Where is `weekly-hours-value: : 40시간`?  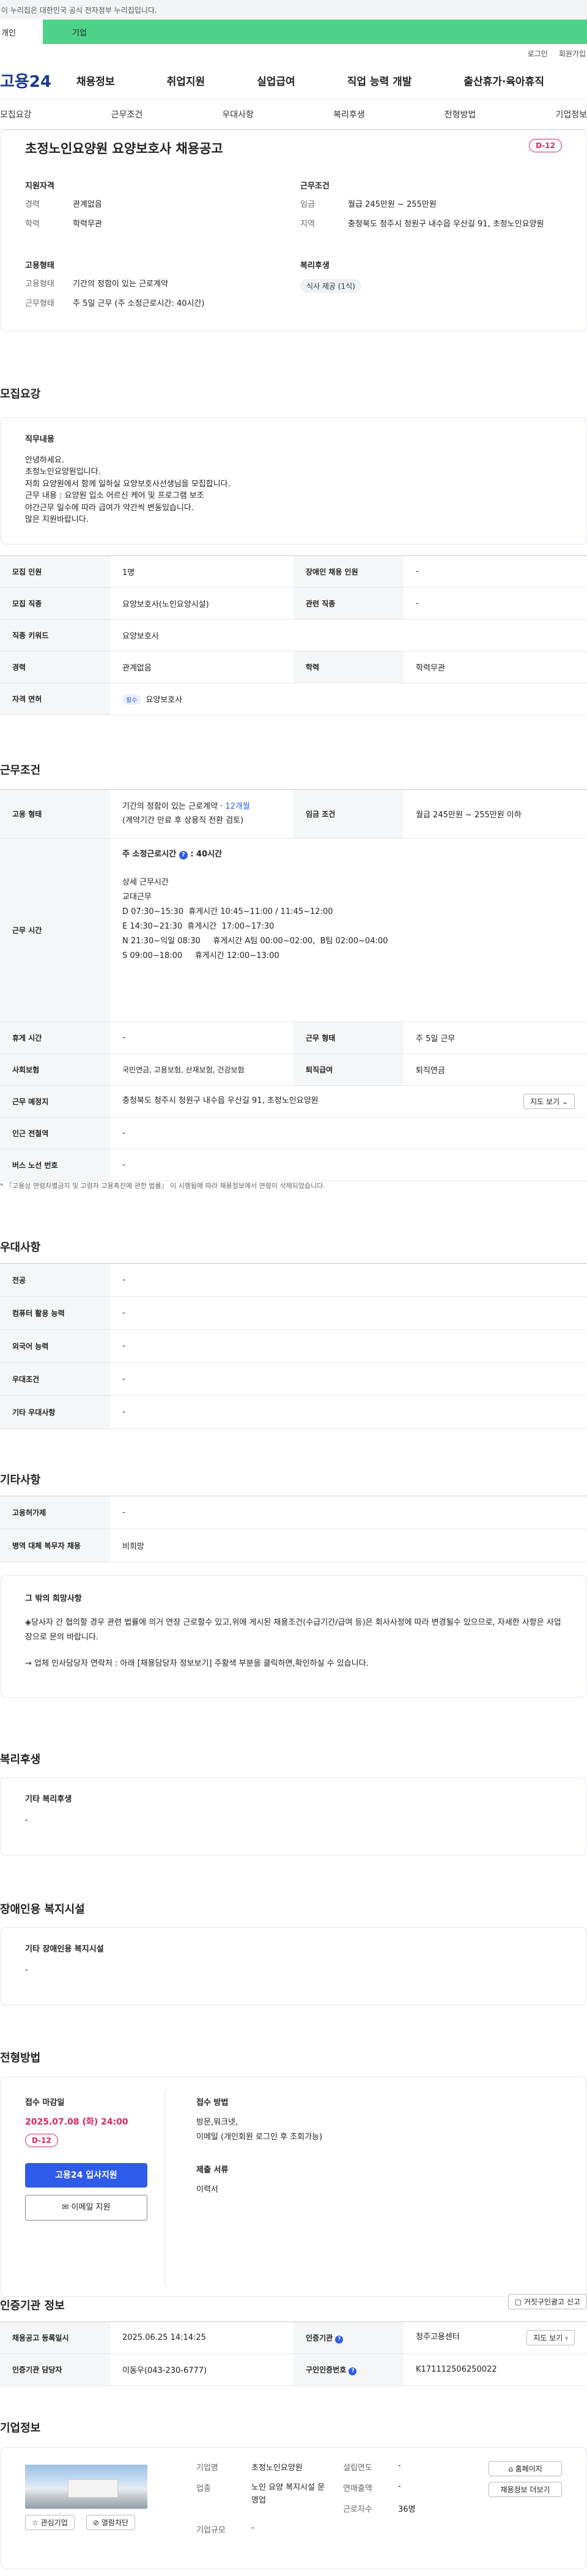 weekly-hours-value: : 40시간 is located at coordinates (206, 854).